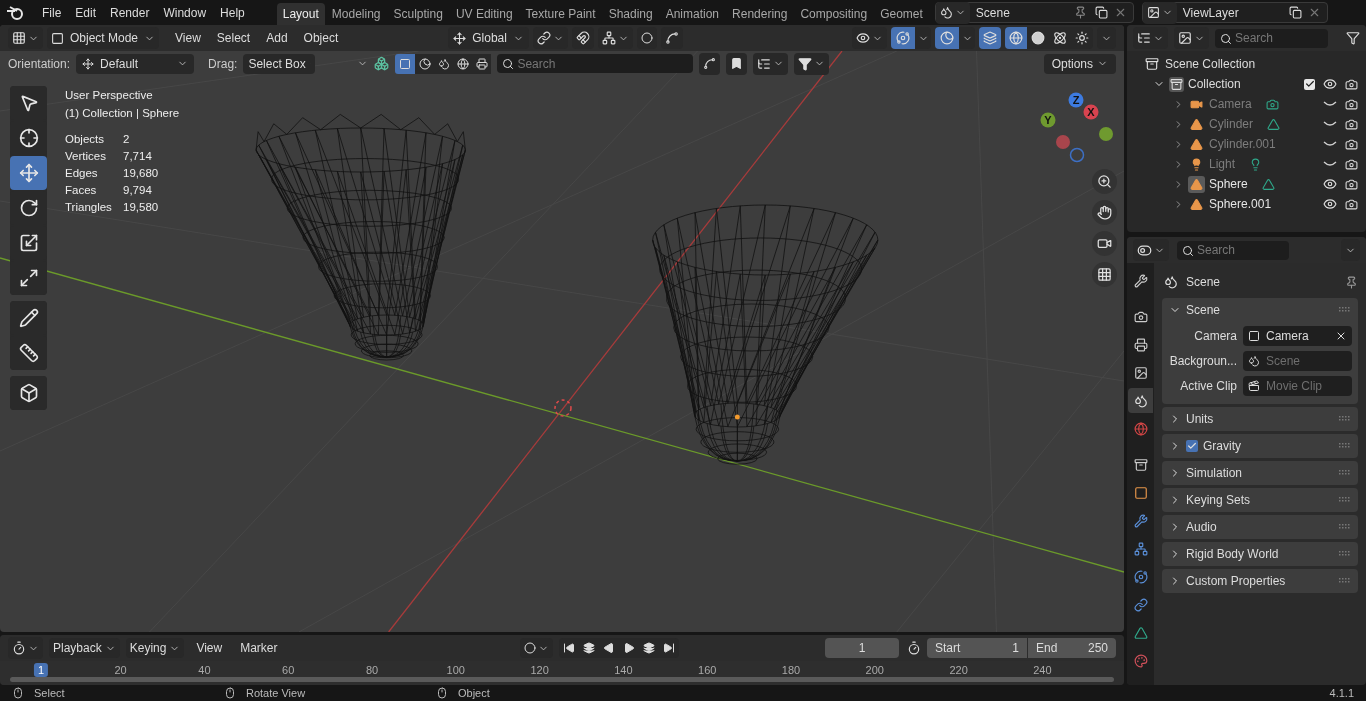 This screenshot has width=1366, height=701. What do you see at coordinates (760, 14) in the screenshot?
I see `workspace-tab: Rendering` at bounding box center [760, 14].